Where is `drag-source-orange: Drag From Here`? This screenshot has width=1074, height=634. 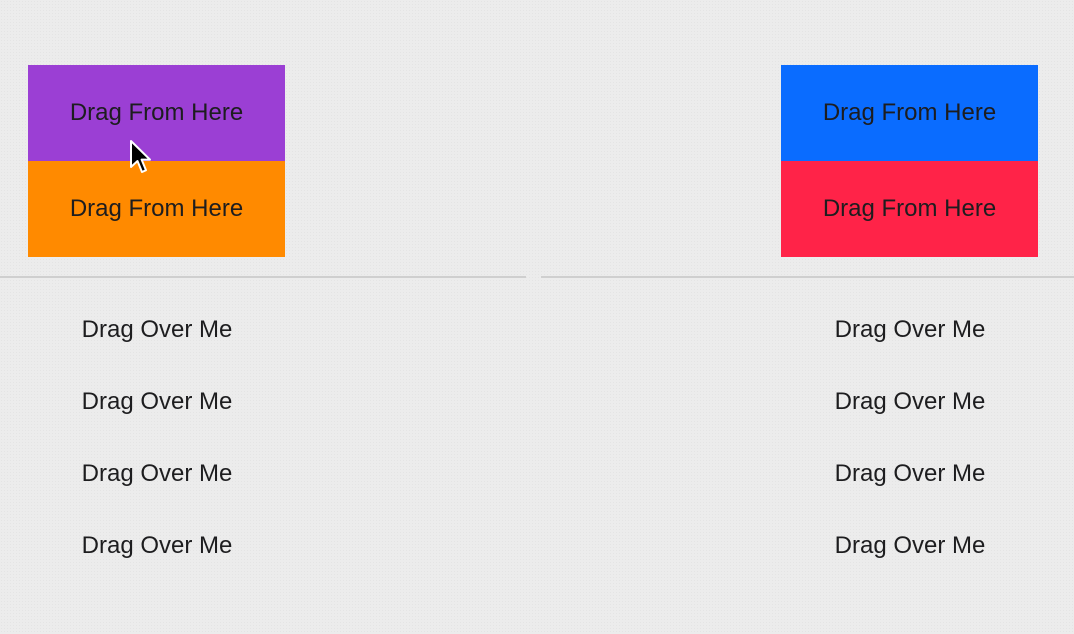
drag-source-orange: Drag From Here is located at coordinates (156, 209).